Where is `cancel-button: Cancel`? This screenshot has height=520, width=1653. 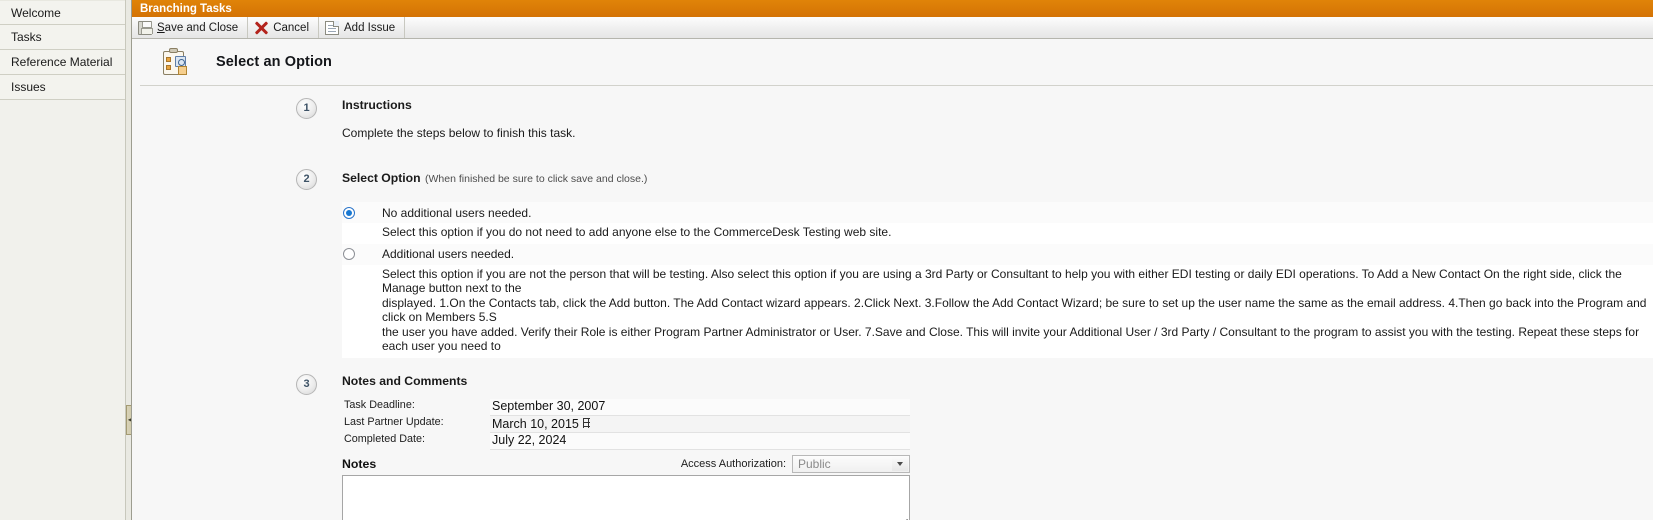
cancel-button: Cancel is located at coordinates (284, 27).